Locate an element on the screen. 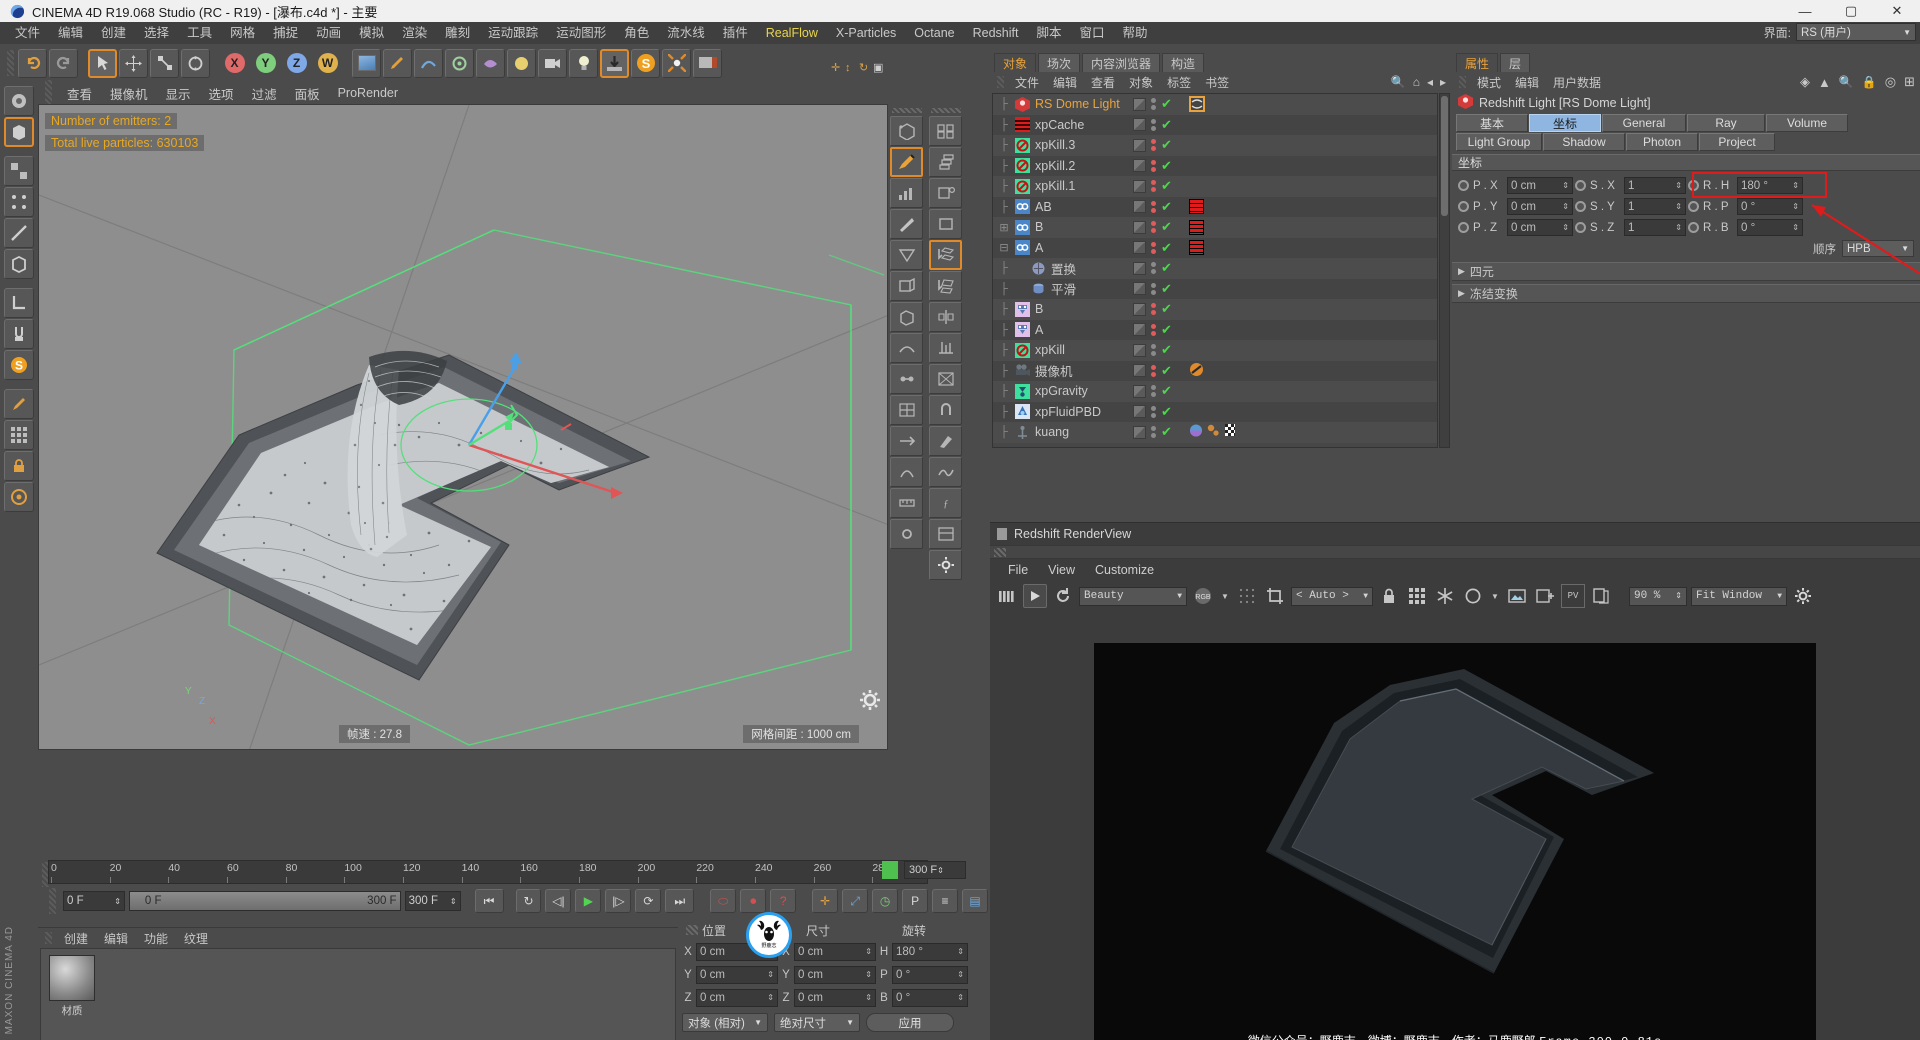 The width and height of the screenshot is (1920, 1040). next-key-button: |▷ is located at coordinates (618, 901).